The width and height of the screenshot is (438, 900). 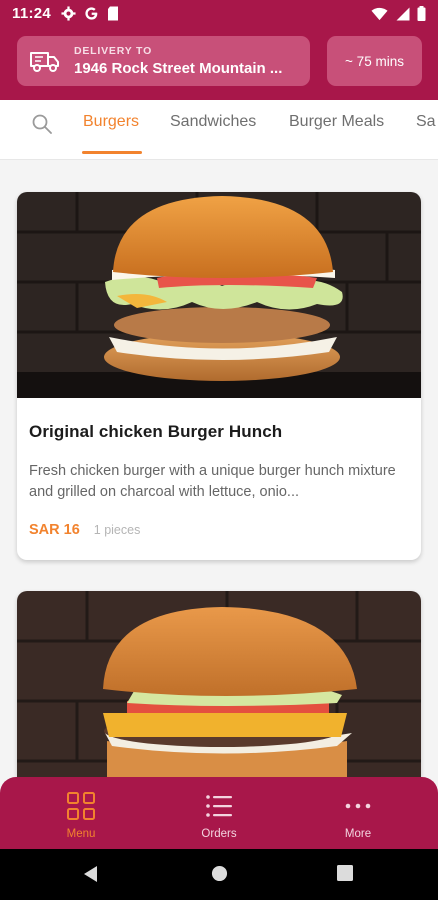 What do you see at coordinates (358, 834) in the screenshot?
I see `nav-more-label: More` at bounding box center [358, 834].